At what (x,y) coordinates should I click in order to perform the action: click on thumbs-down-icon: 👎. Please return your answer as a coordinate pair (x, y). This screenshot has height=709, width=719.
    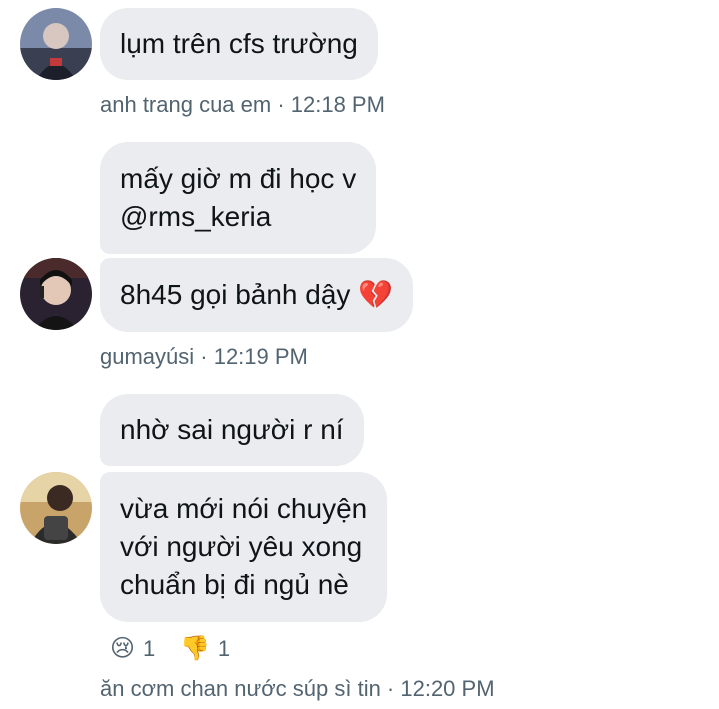
    Looking at the image, I should click on (195, 648).